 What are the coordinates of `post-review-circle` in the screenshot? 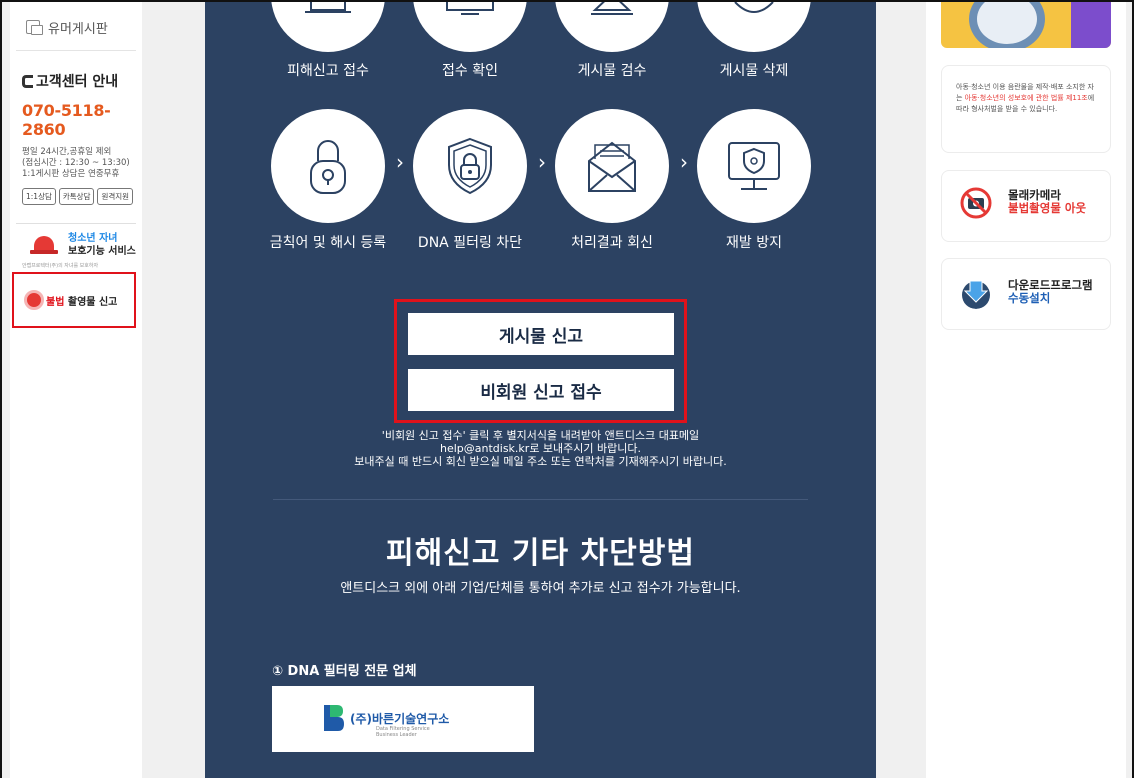 It's located at (612, 27).